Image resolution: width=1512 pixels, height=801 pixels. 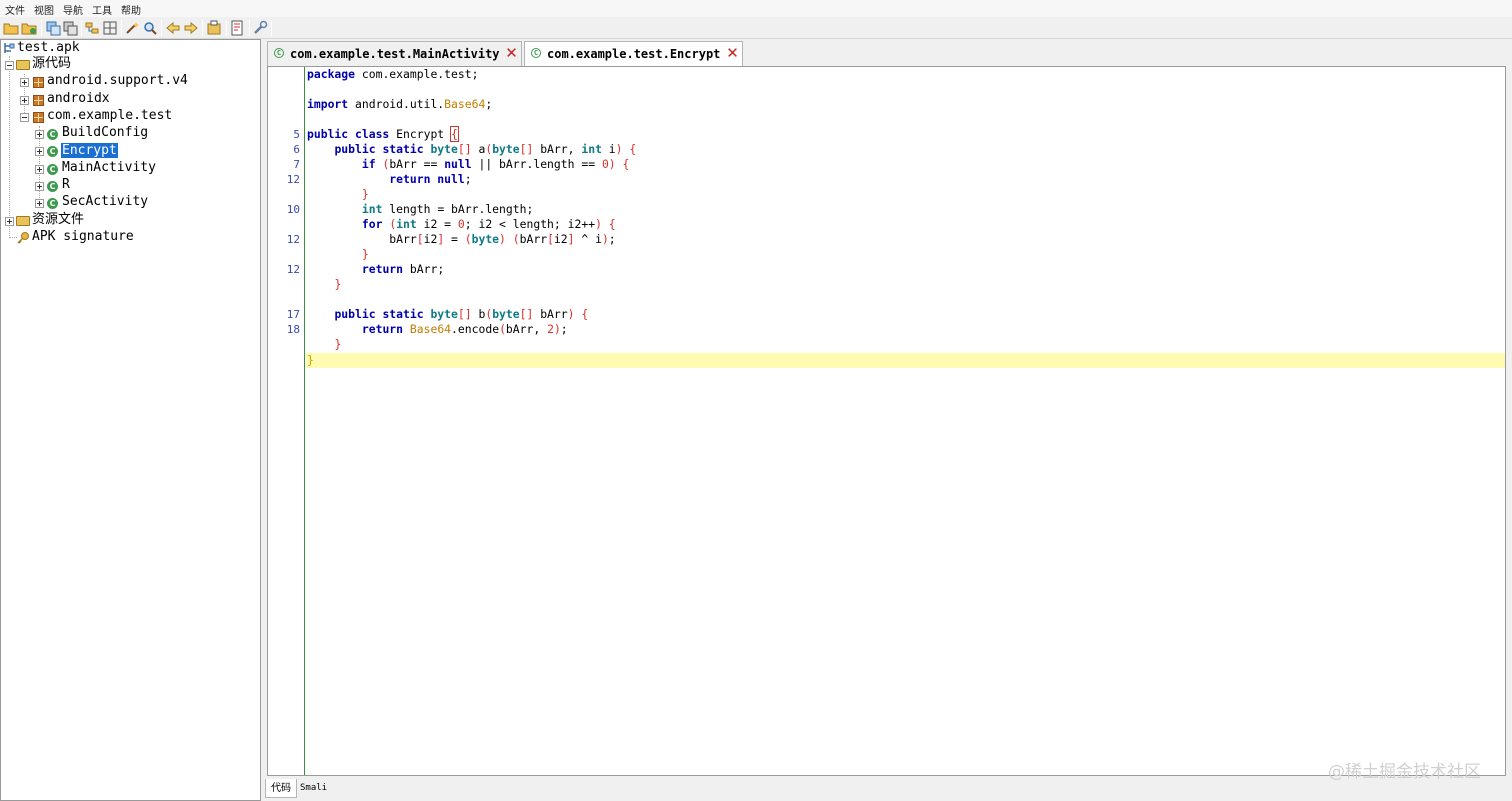 What do you see at coordinates (383, 134) in the screenshot?
I see `code-line: public class Encrypt {` at bounding box center [383, 134].